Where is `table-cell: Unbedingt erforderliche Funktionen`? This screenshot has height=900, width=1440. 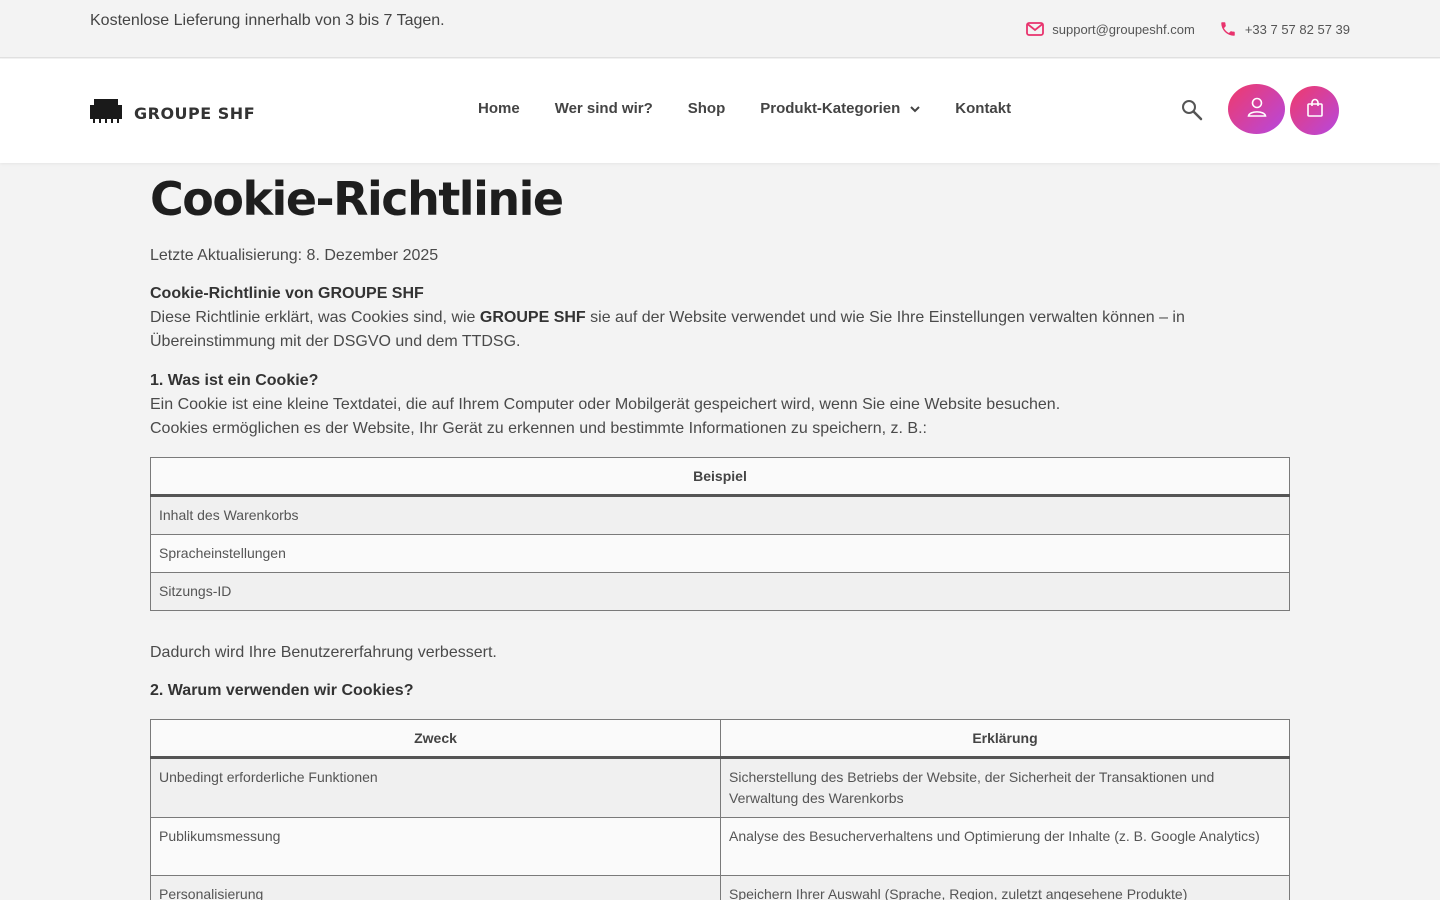
table-cell: Unbedingt erforderliche Funktionen is located at coordinates (435, 787).